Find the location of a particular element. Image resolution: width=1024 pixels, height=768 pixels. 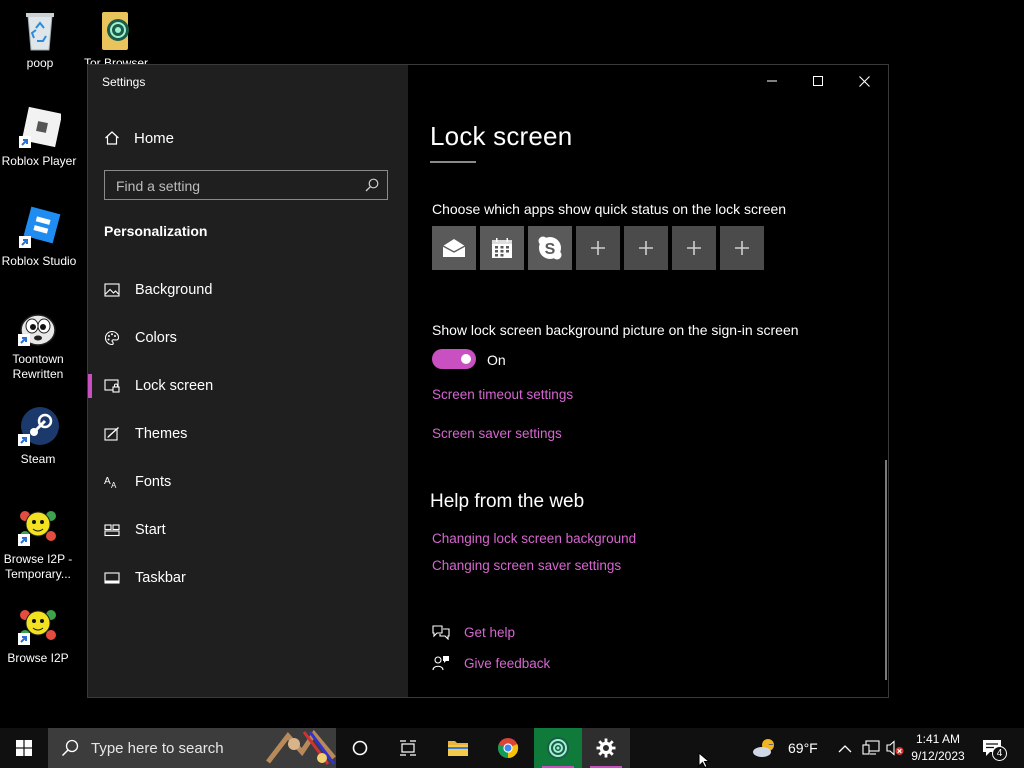

sidebar-item-label: Start is located at coordinates (150, 530).